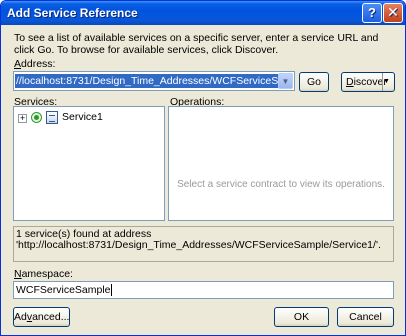 The image size is (406, 336). What do you see at coordinates (372, 13) in the screenshot?
I see `help-button: ?` at bounding box center [372, 13].